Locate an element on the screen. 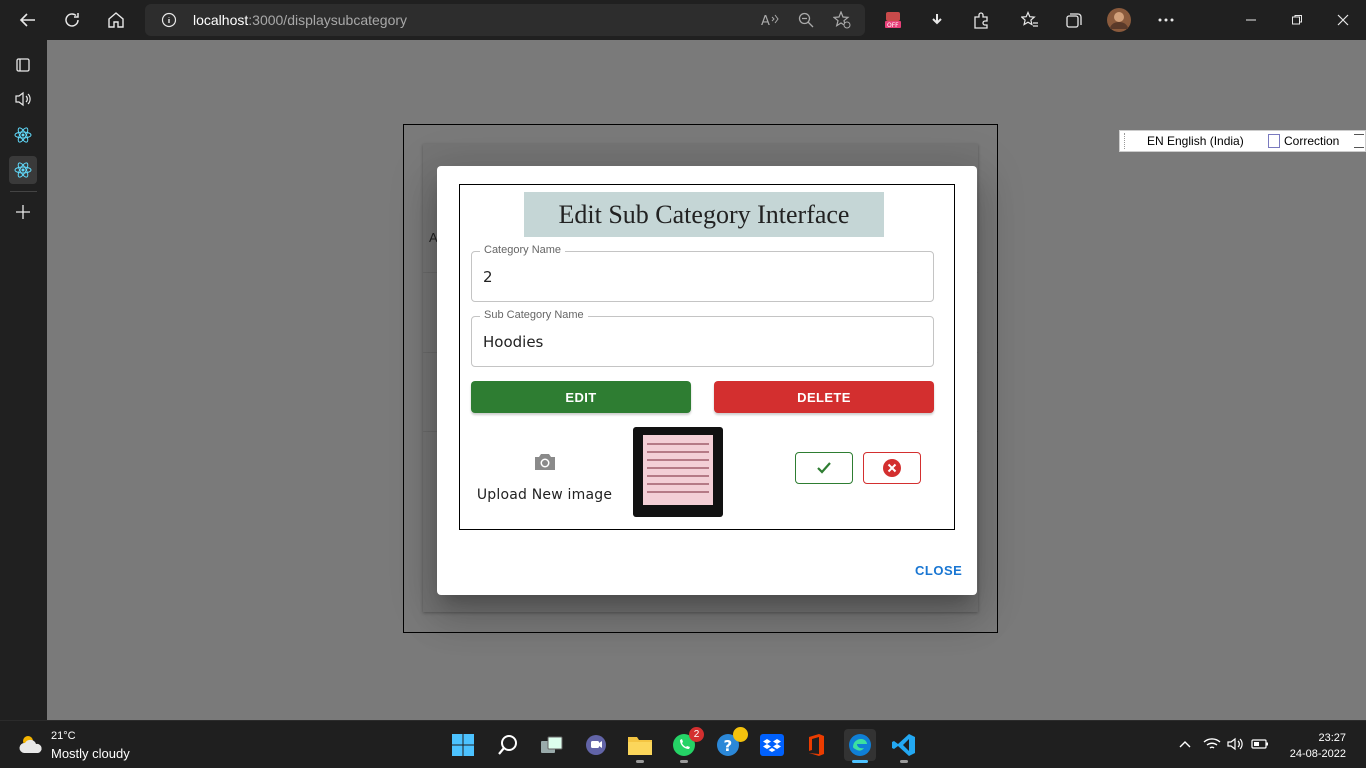  search-icon is located at coordinates (508, 745).